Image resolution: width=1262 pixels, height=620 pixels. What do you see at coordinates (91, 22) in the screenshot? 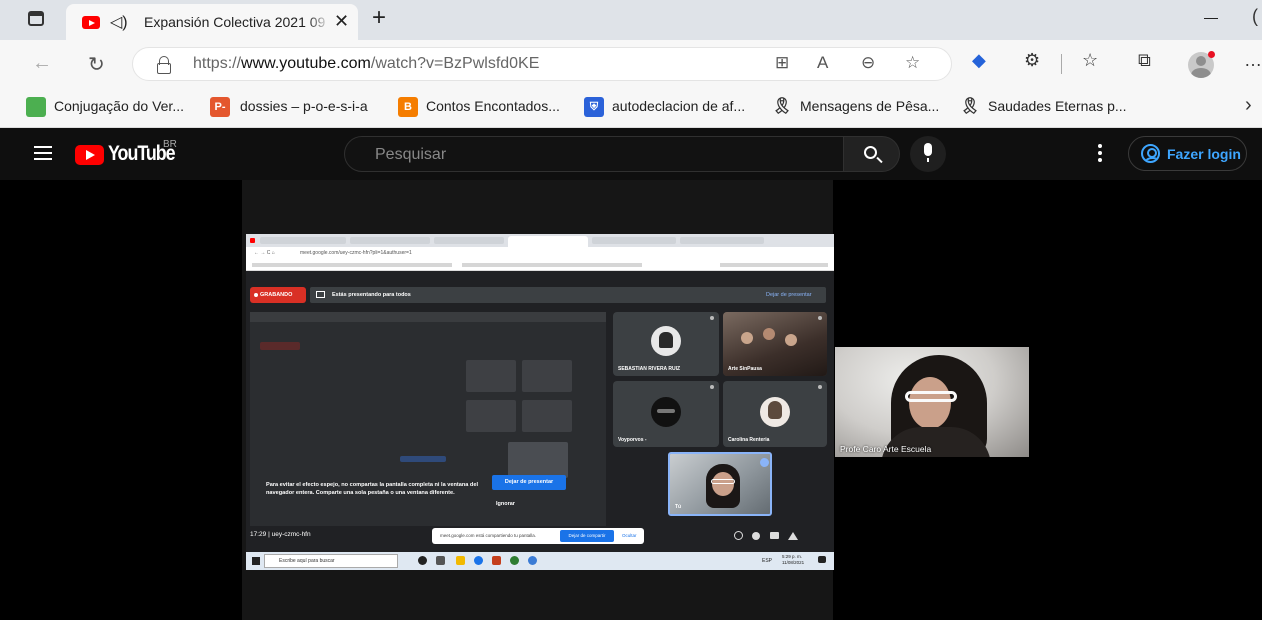
I see `youtube-favicon-icon` at bounding box center [91, 22].